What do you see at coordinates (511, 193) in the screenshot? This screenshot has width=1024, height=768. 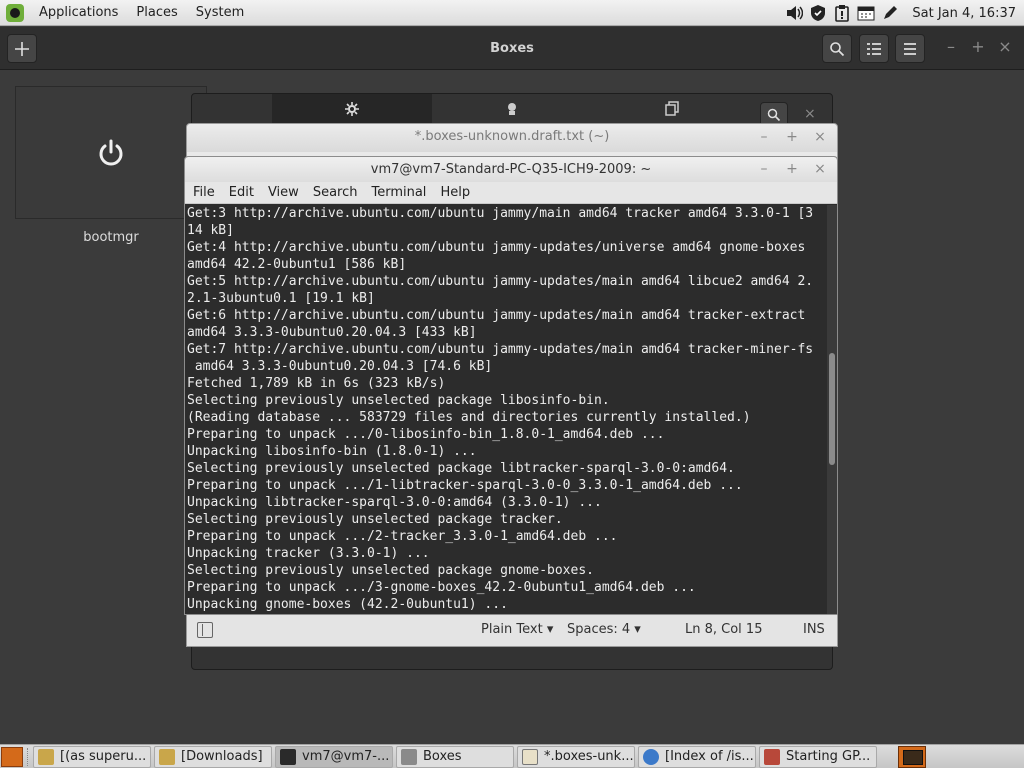 I see `terminal-menubar: File Edit View Search Terminal Help` at bounding box center [511, 193].